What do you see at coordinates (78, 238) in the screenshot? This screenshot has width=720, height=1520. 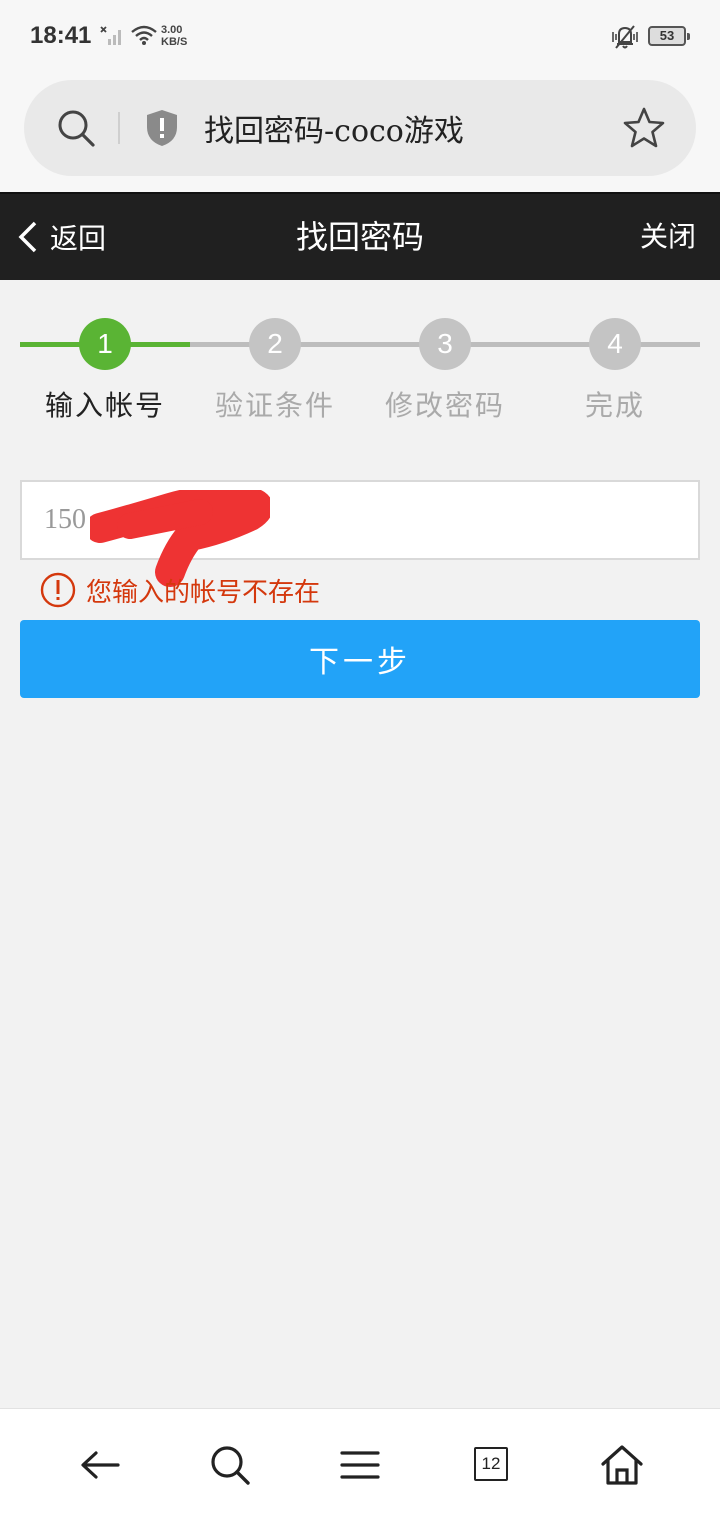 I see `back-label: 返回` at bounding box center [78, 238].